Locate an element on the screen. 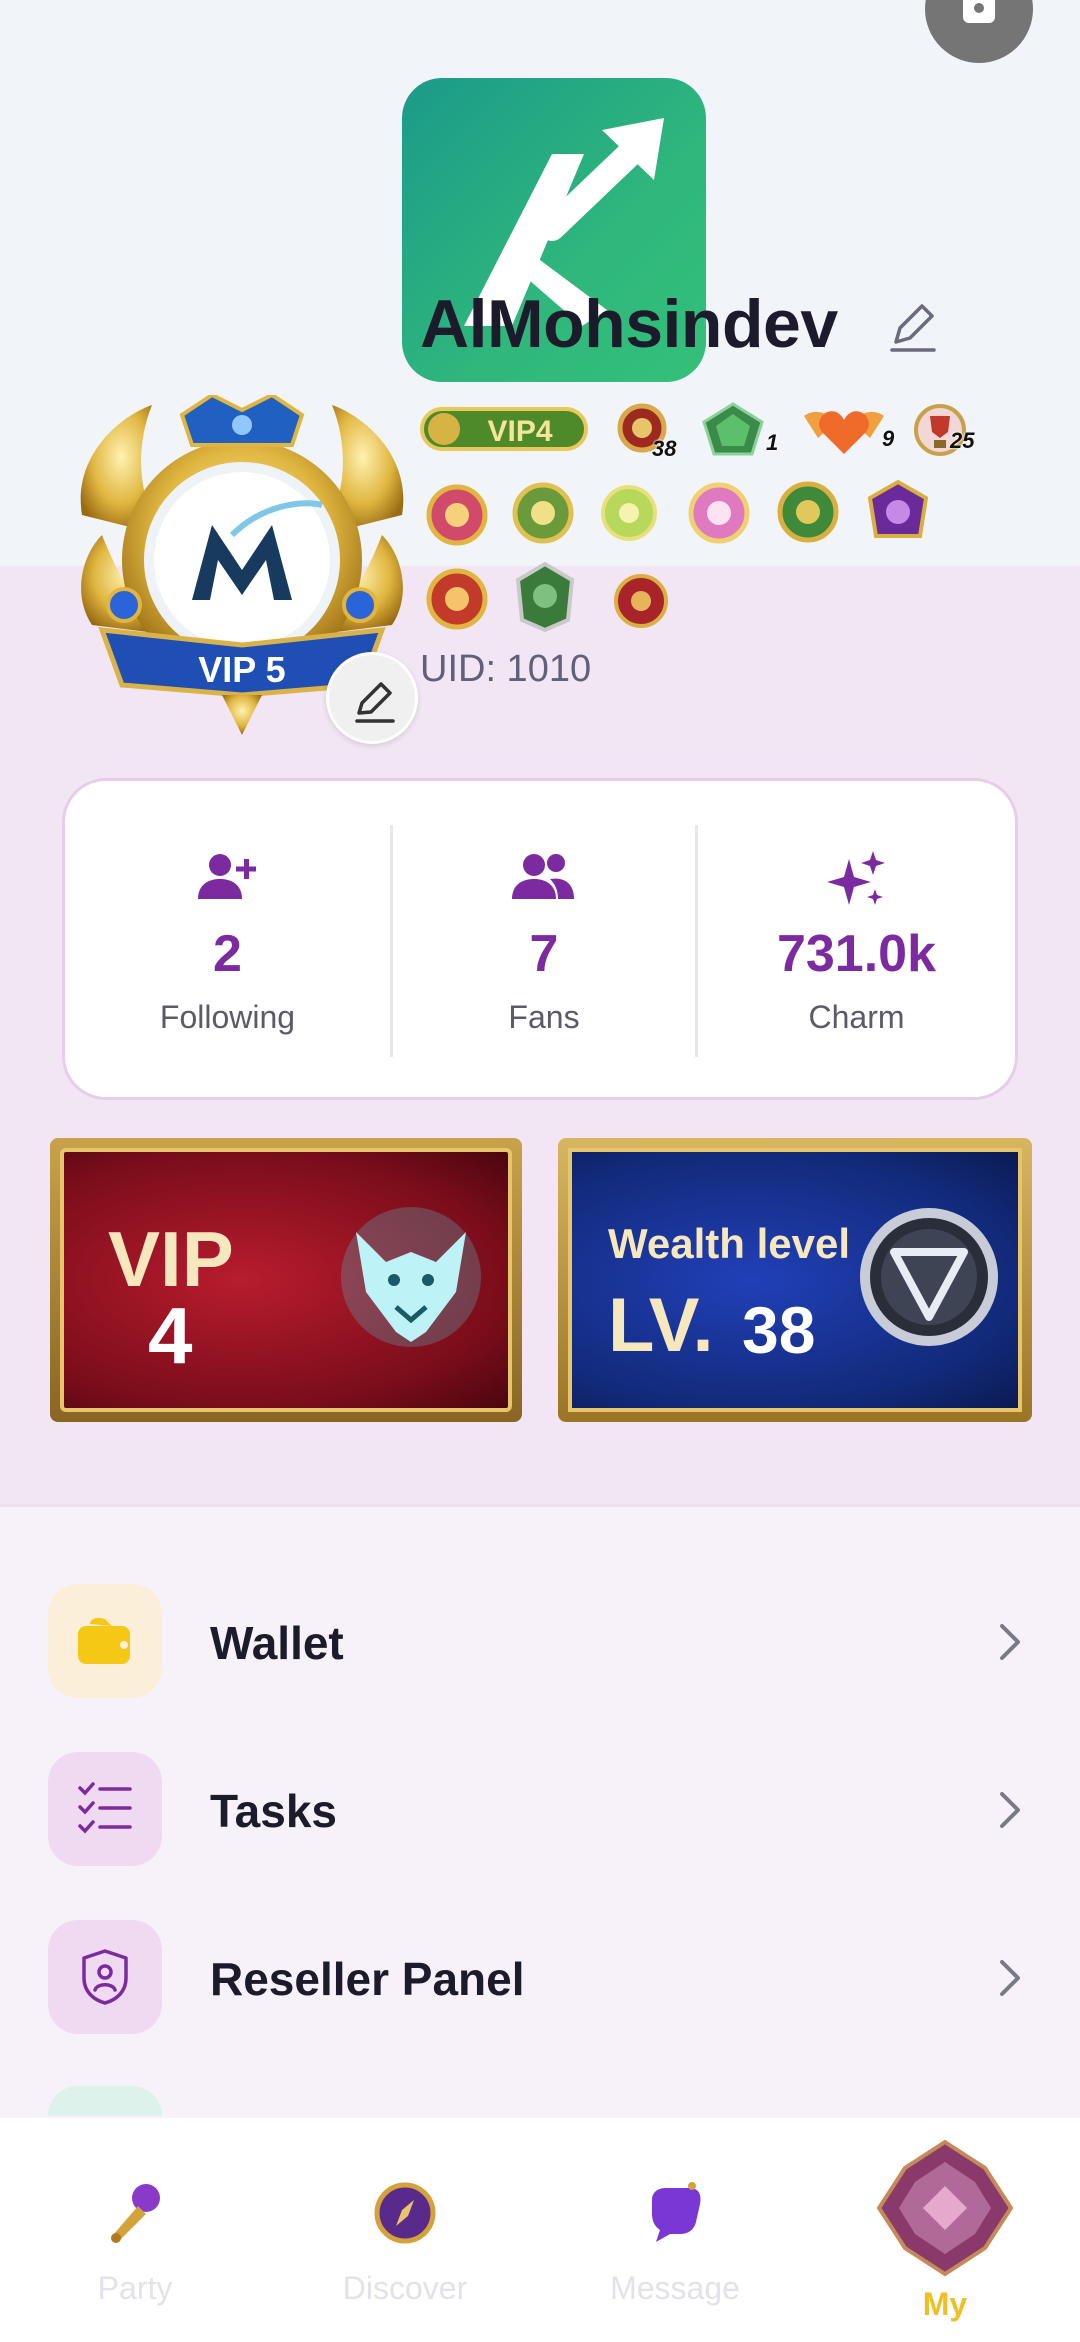 The width and height of the screenshot is (1080, 2342). menu-item-wallet: Wallet is located at coordinates (540, 1643).